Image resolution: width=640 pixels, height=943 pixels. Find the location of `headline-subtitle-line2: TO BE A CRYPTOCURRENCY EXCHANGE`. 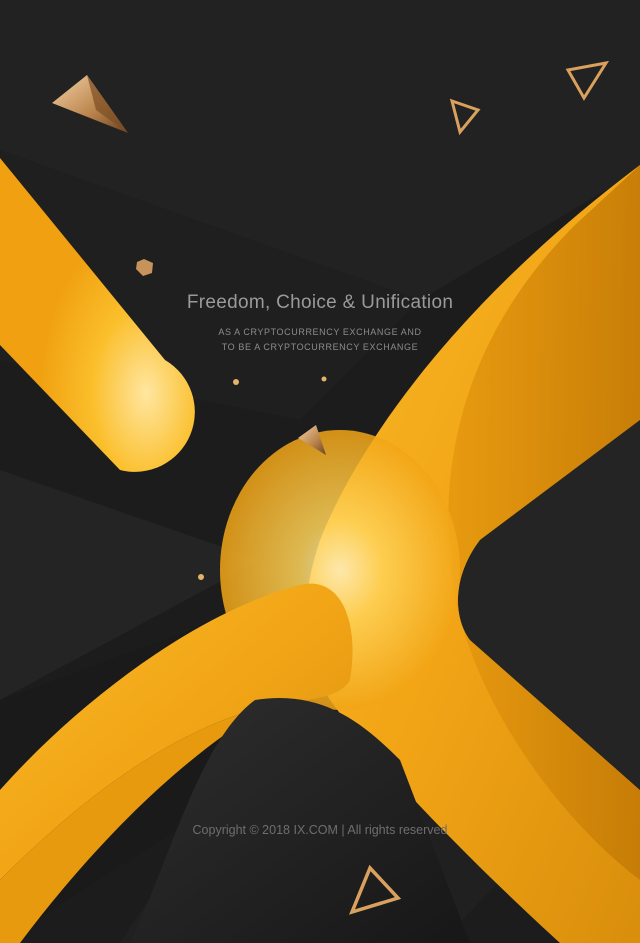

headline-subtitle-line2: TO BE A CRYPTOCURRENCY EXCHANGE is located at coordinates (320, 347).